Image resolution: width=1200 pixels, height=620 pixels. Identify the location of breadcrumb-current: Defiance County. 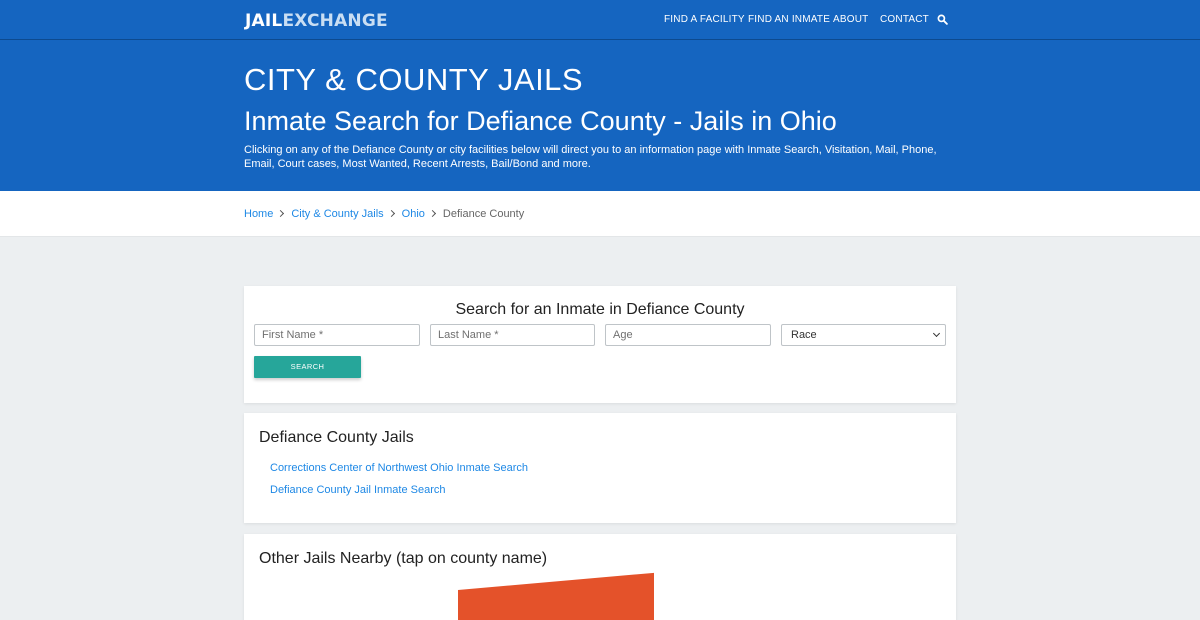
(483, 214).